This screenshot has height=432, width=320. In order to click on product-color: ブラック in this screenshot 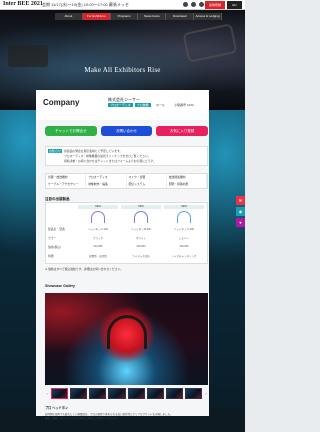, I will do `click(97, 238)`.